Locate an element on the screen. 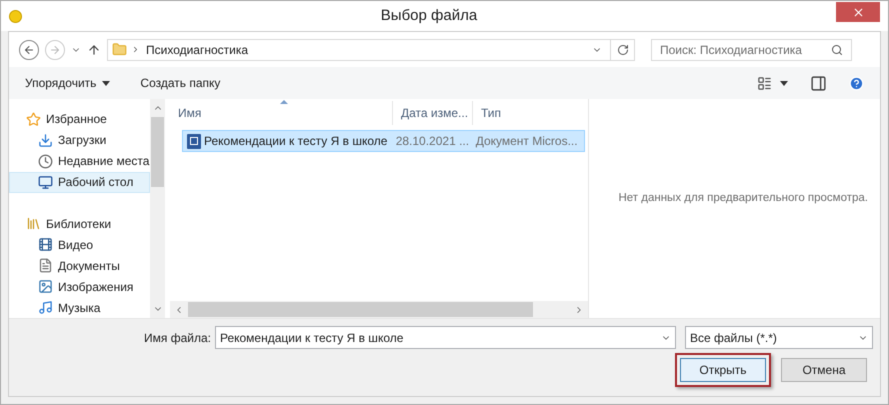 This screenshot has height=405, width=889. window-icon is located at coordinates (15, 16).